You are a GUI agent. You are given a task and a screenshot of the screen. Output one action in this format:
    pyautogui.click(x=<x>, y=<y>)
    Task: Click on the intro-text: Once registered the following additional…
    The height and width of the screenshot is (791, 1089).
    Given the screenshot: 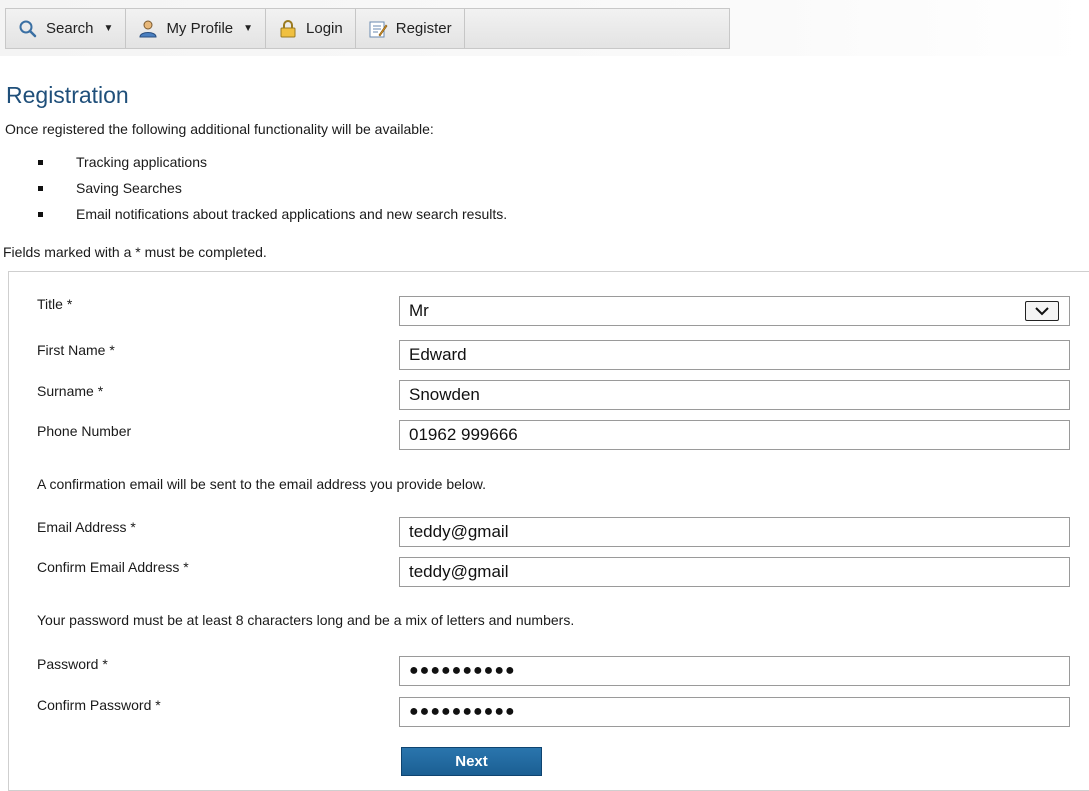 What is the action you would take?
    pyautogui.click(x=219, y=129)
    